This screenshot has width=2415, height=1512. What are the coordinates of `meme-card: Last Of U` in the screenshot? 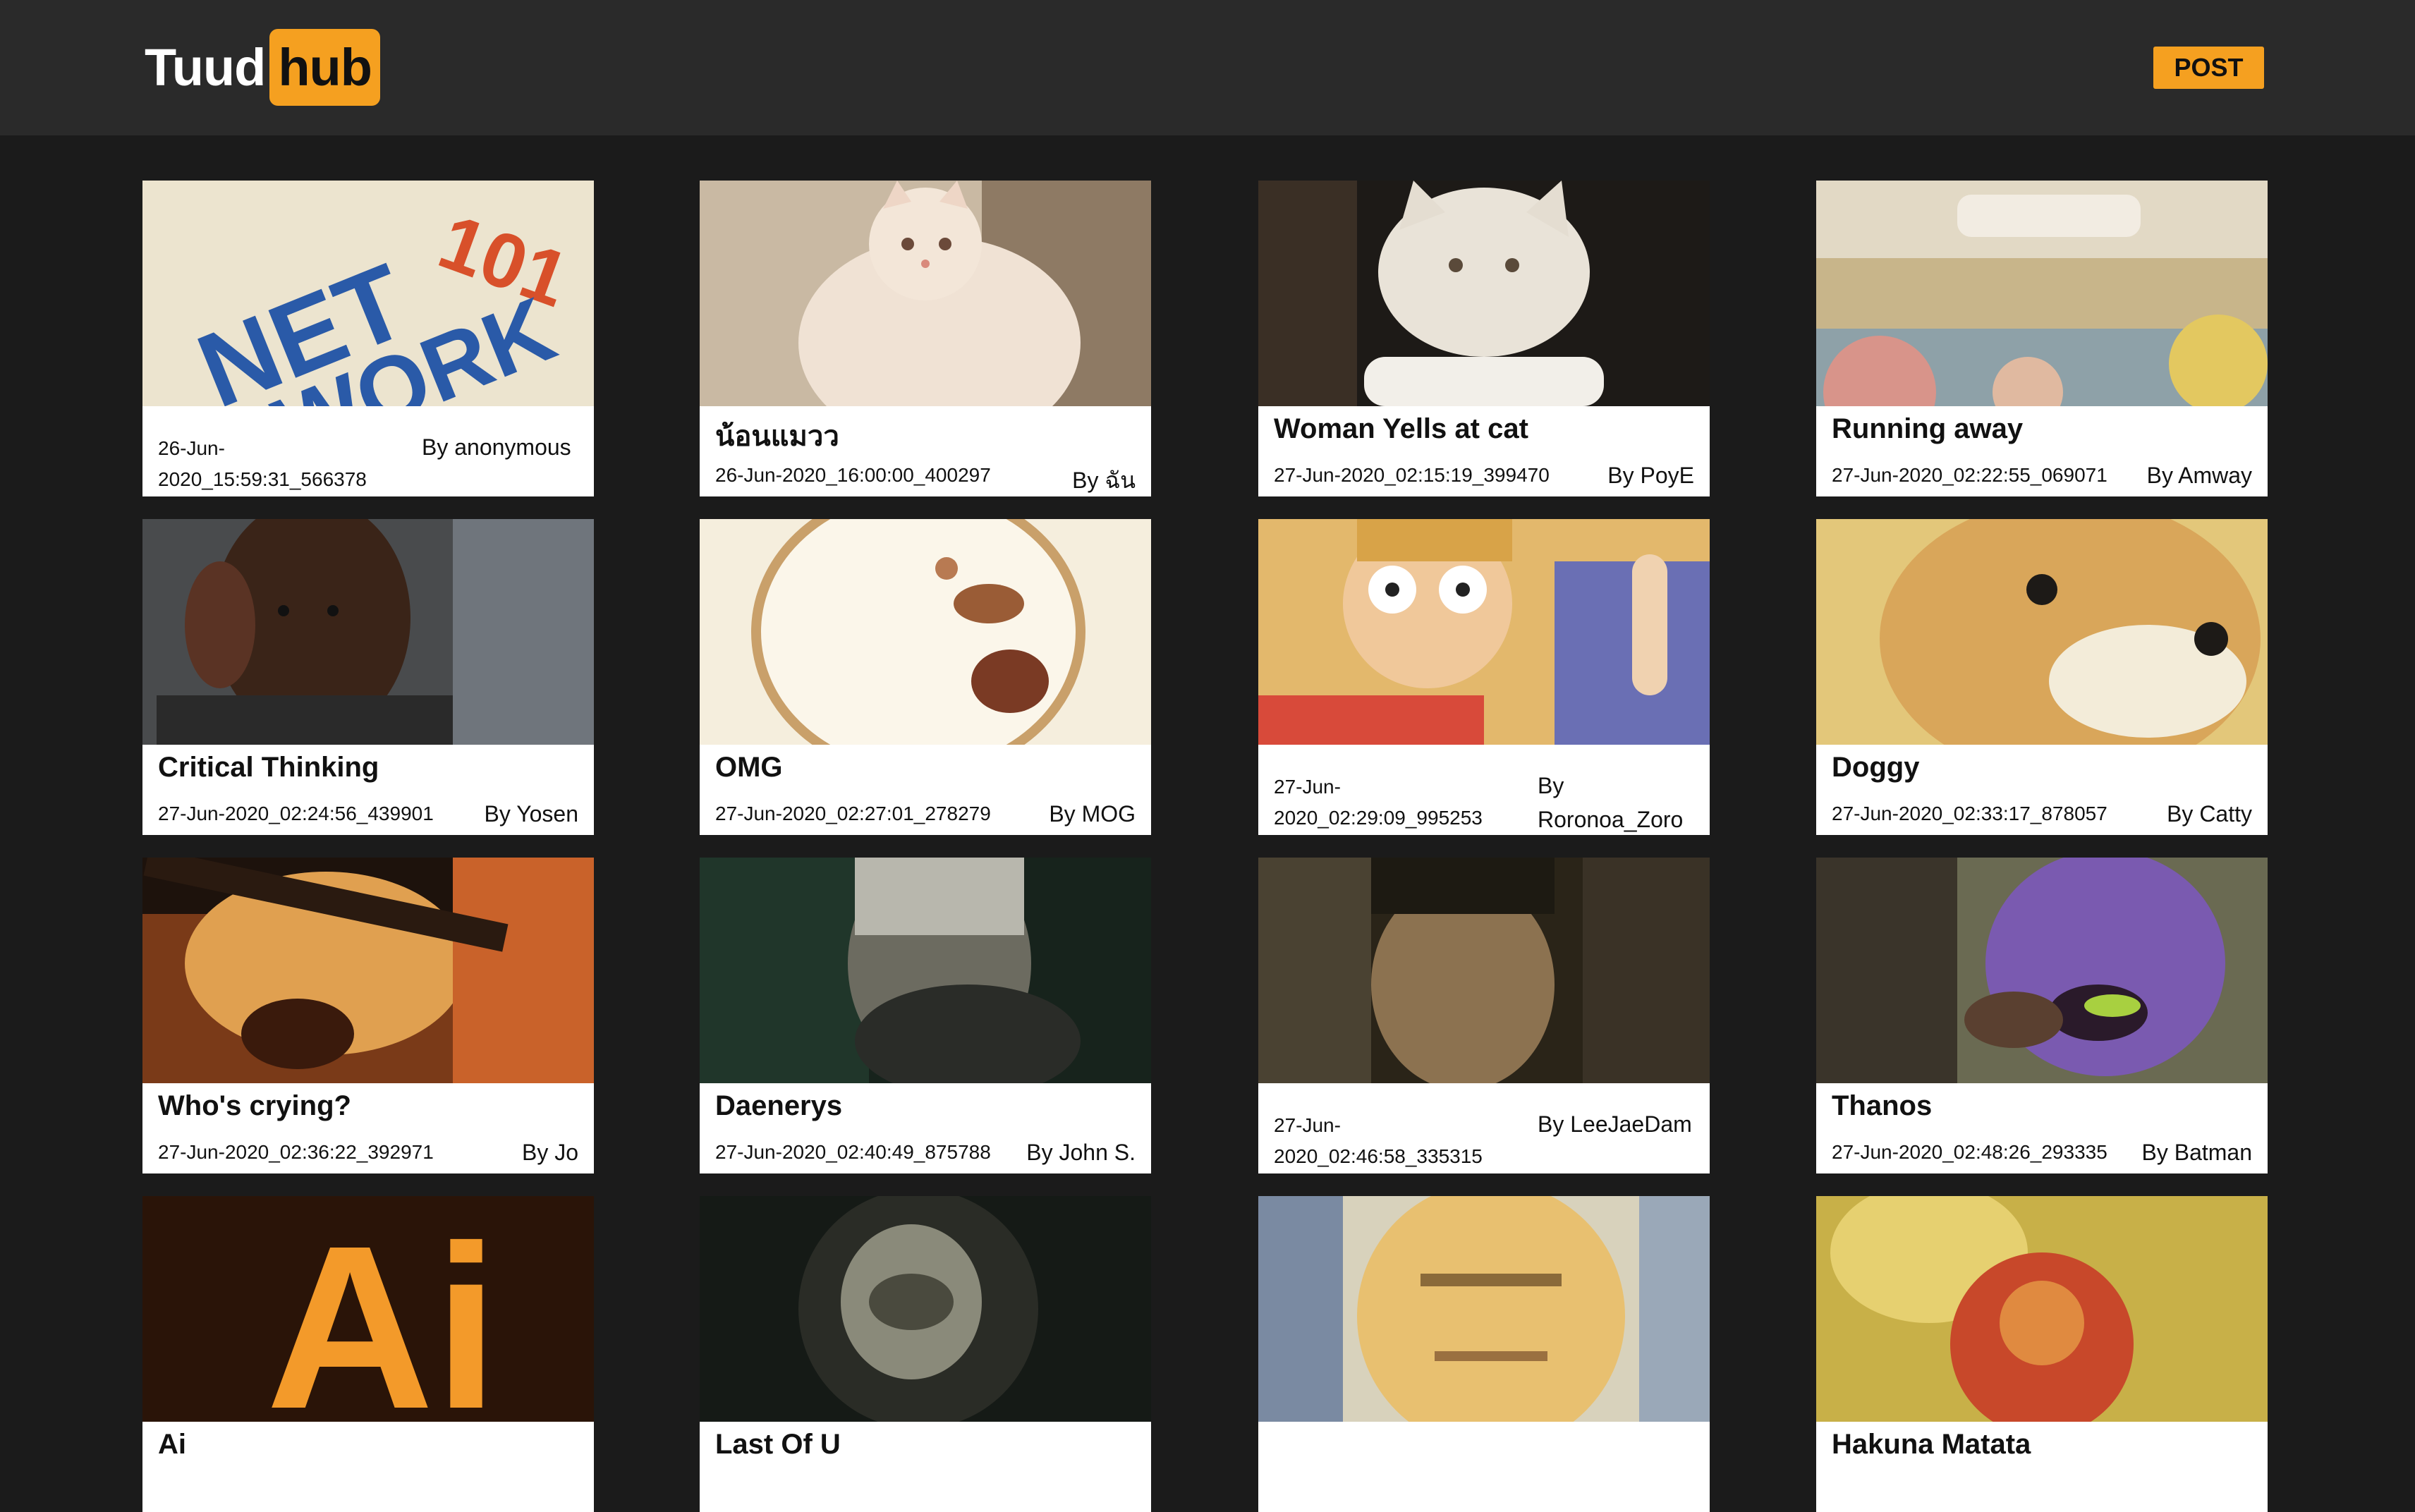 It's located at (925, 1354).